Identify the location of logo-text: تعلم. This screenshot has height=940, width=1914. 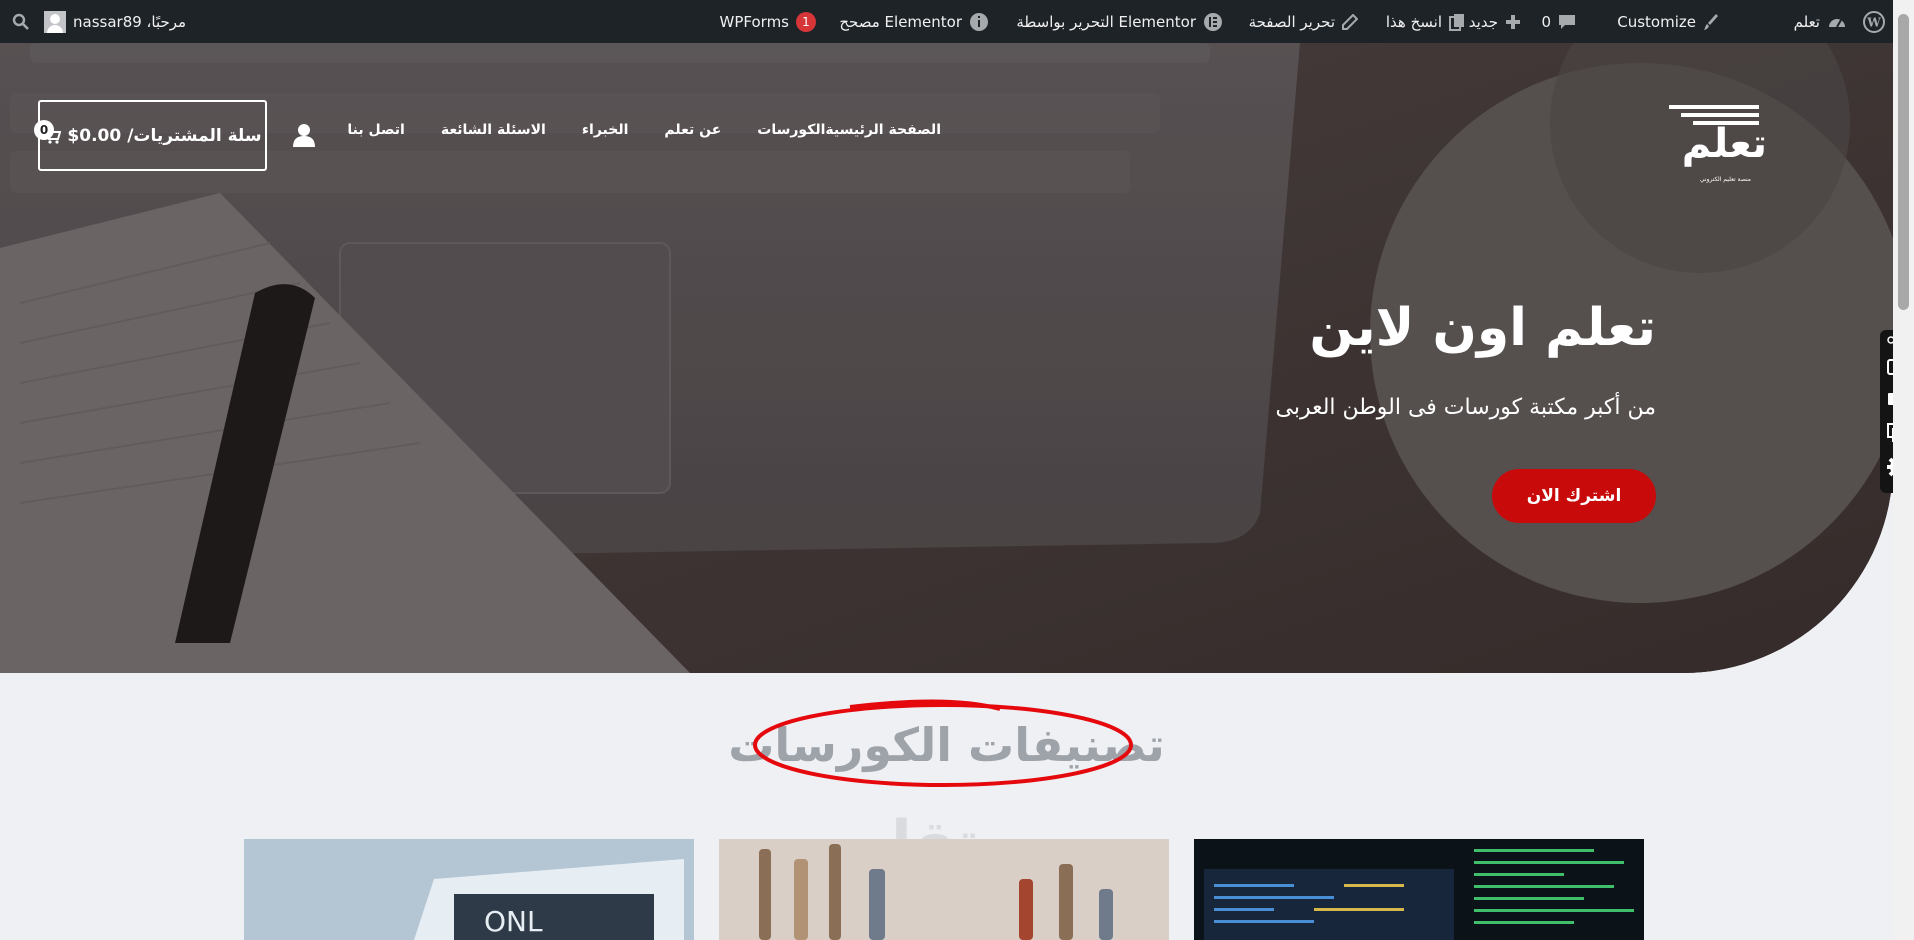
(1724, 144).